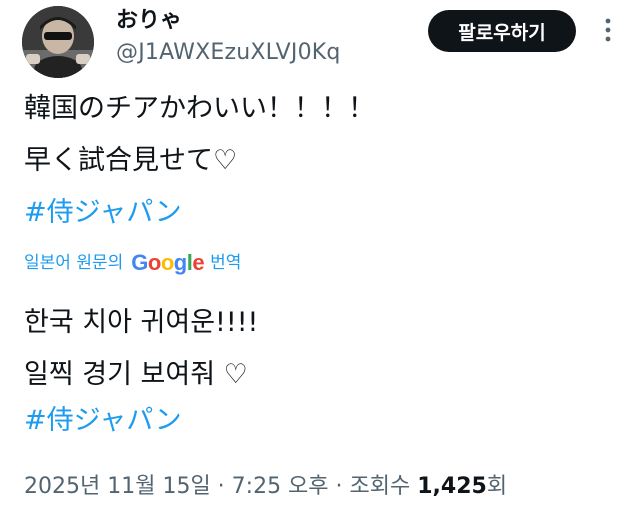 Image resolution: width=640 pixels, height=528 pixels. I want to click on views-label: 조회수, so click(383, 486).